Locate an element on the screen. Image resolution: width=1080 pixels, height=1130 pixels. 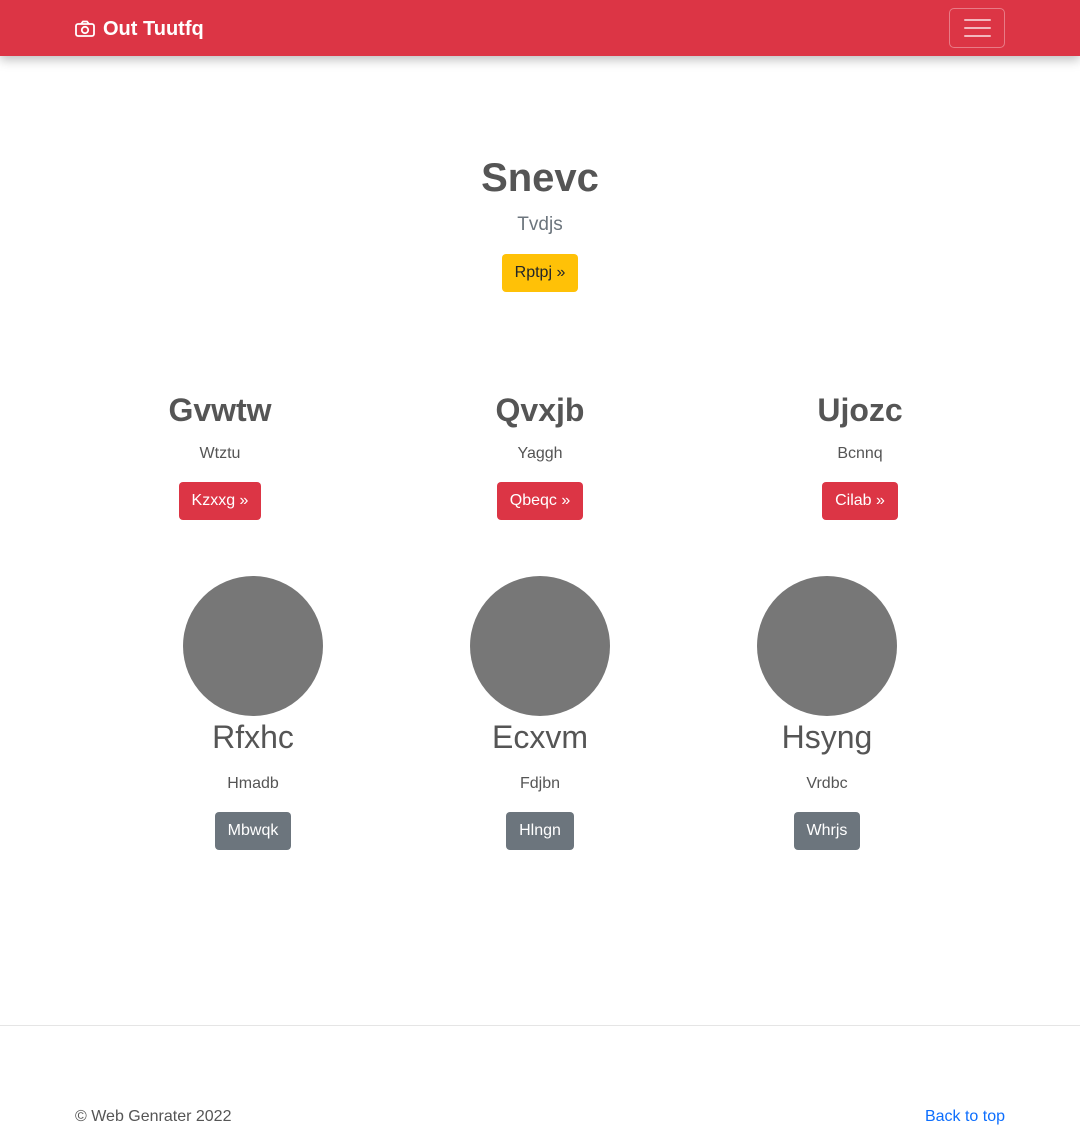
back-to-top-link: Back to top is located at coordinates (965, 1117).